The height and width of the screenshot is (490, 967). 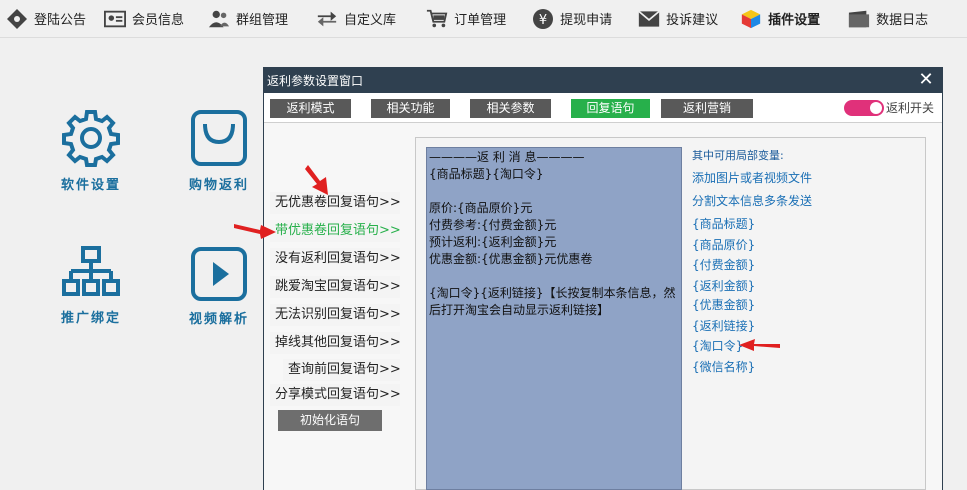 What do you see at coordinates (90, 318) in the screenshot?
I see `promo-binding-label: 推广绑定` at bounding box center [90, 318].